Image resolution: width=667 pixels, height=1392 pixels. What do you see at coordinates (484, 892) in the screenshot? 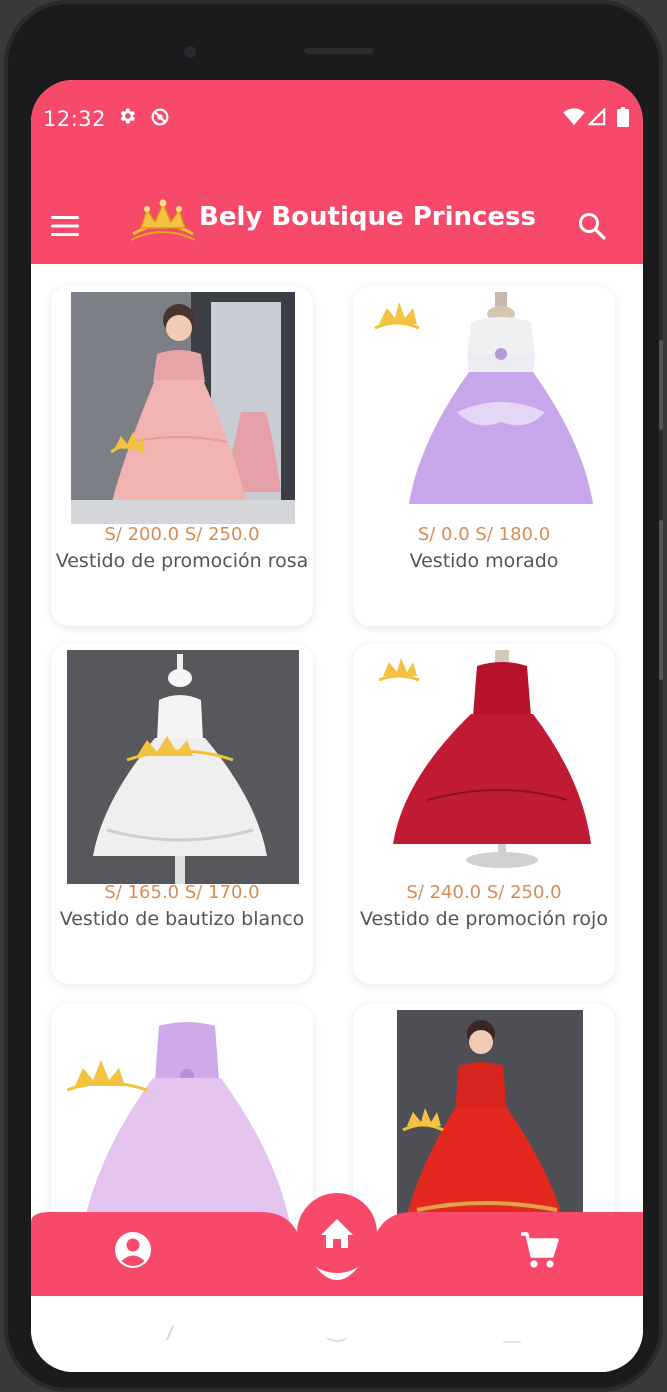
I see `product-price: S/ 240.0 S/ 250.0` at bounding box center [484, 892].